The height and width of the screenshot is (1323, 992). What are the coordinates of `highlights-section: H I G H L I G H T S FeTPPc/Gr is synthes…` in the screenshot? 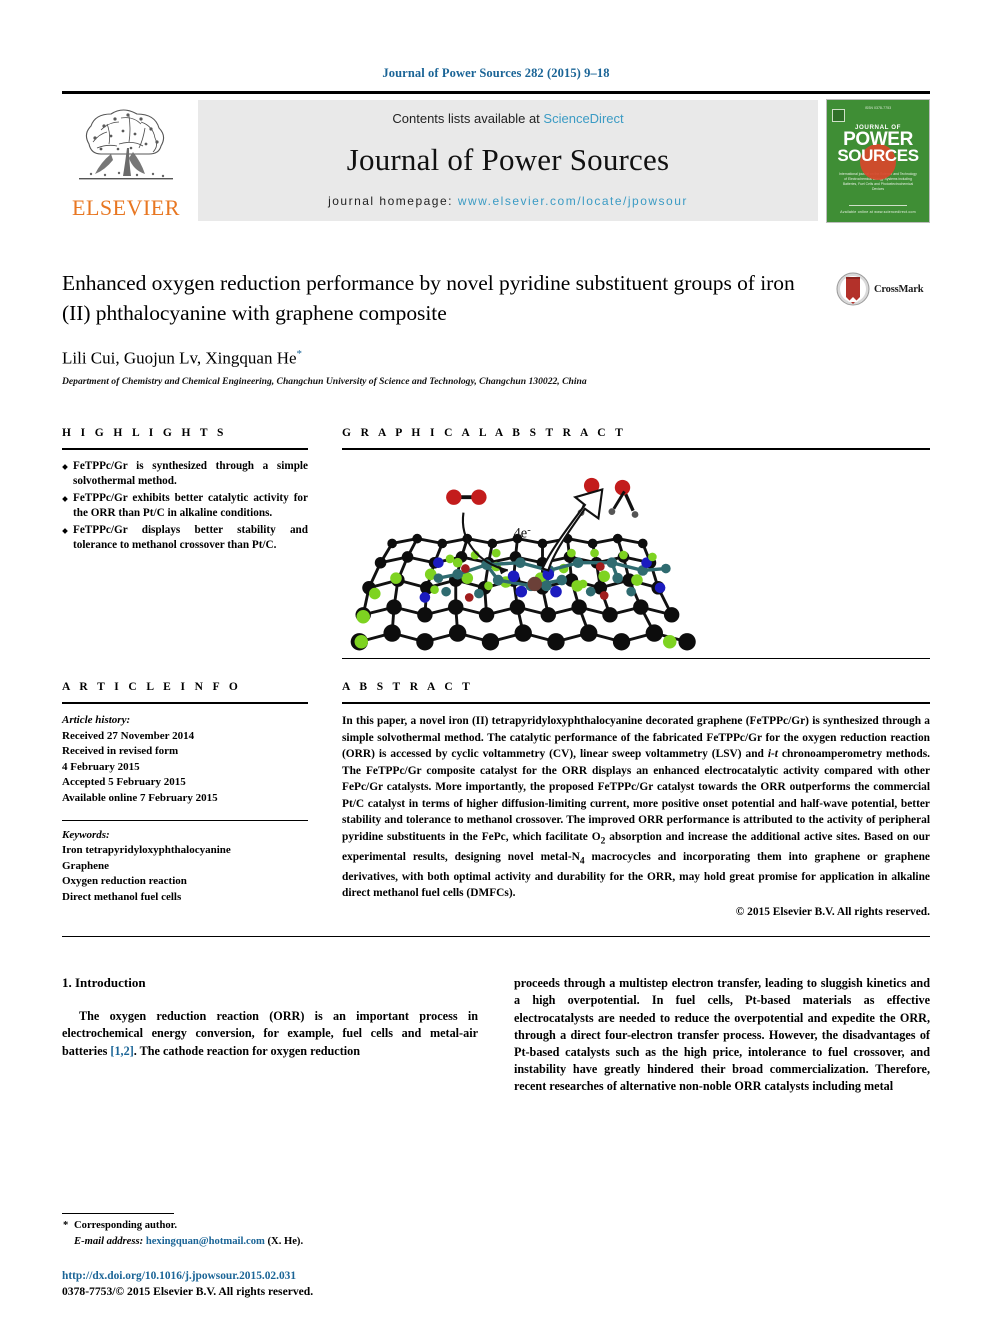 It's located at (185, 543).